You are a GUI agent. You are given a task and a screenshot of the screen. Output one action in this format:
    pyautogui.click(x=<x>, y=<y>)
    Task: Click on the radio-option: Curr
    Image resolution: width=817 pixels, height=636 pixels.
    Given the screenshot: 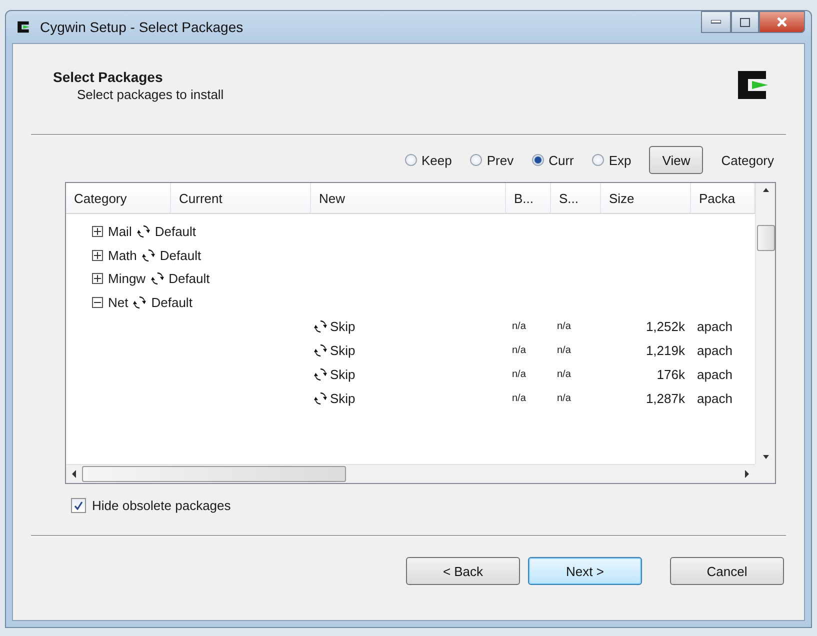 What is the action you would take?
    pyautogui.click(x=553, y=160)
    